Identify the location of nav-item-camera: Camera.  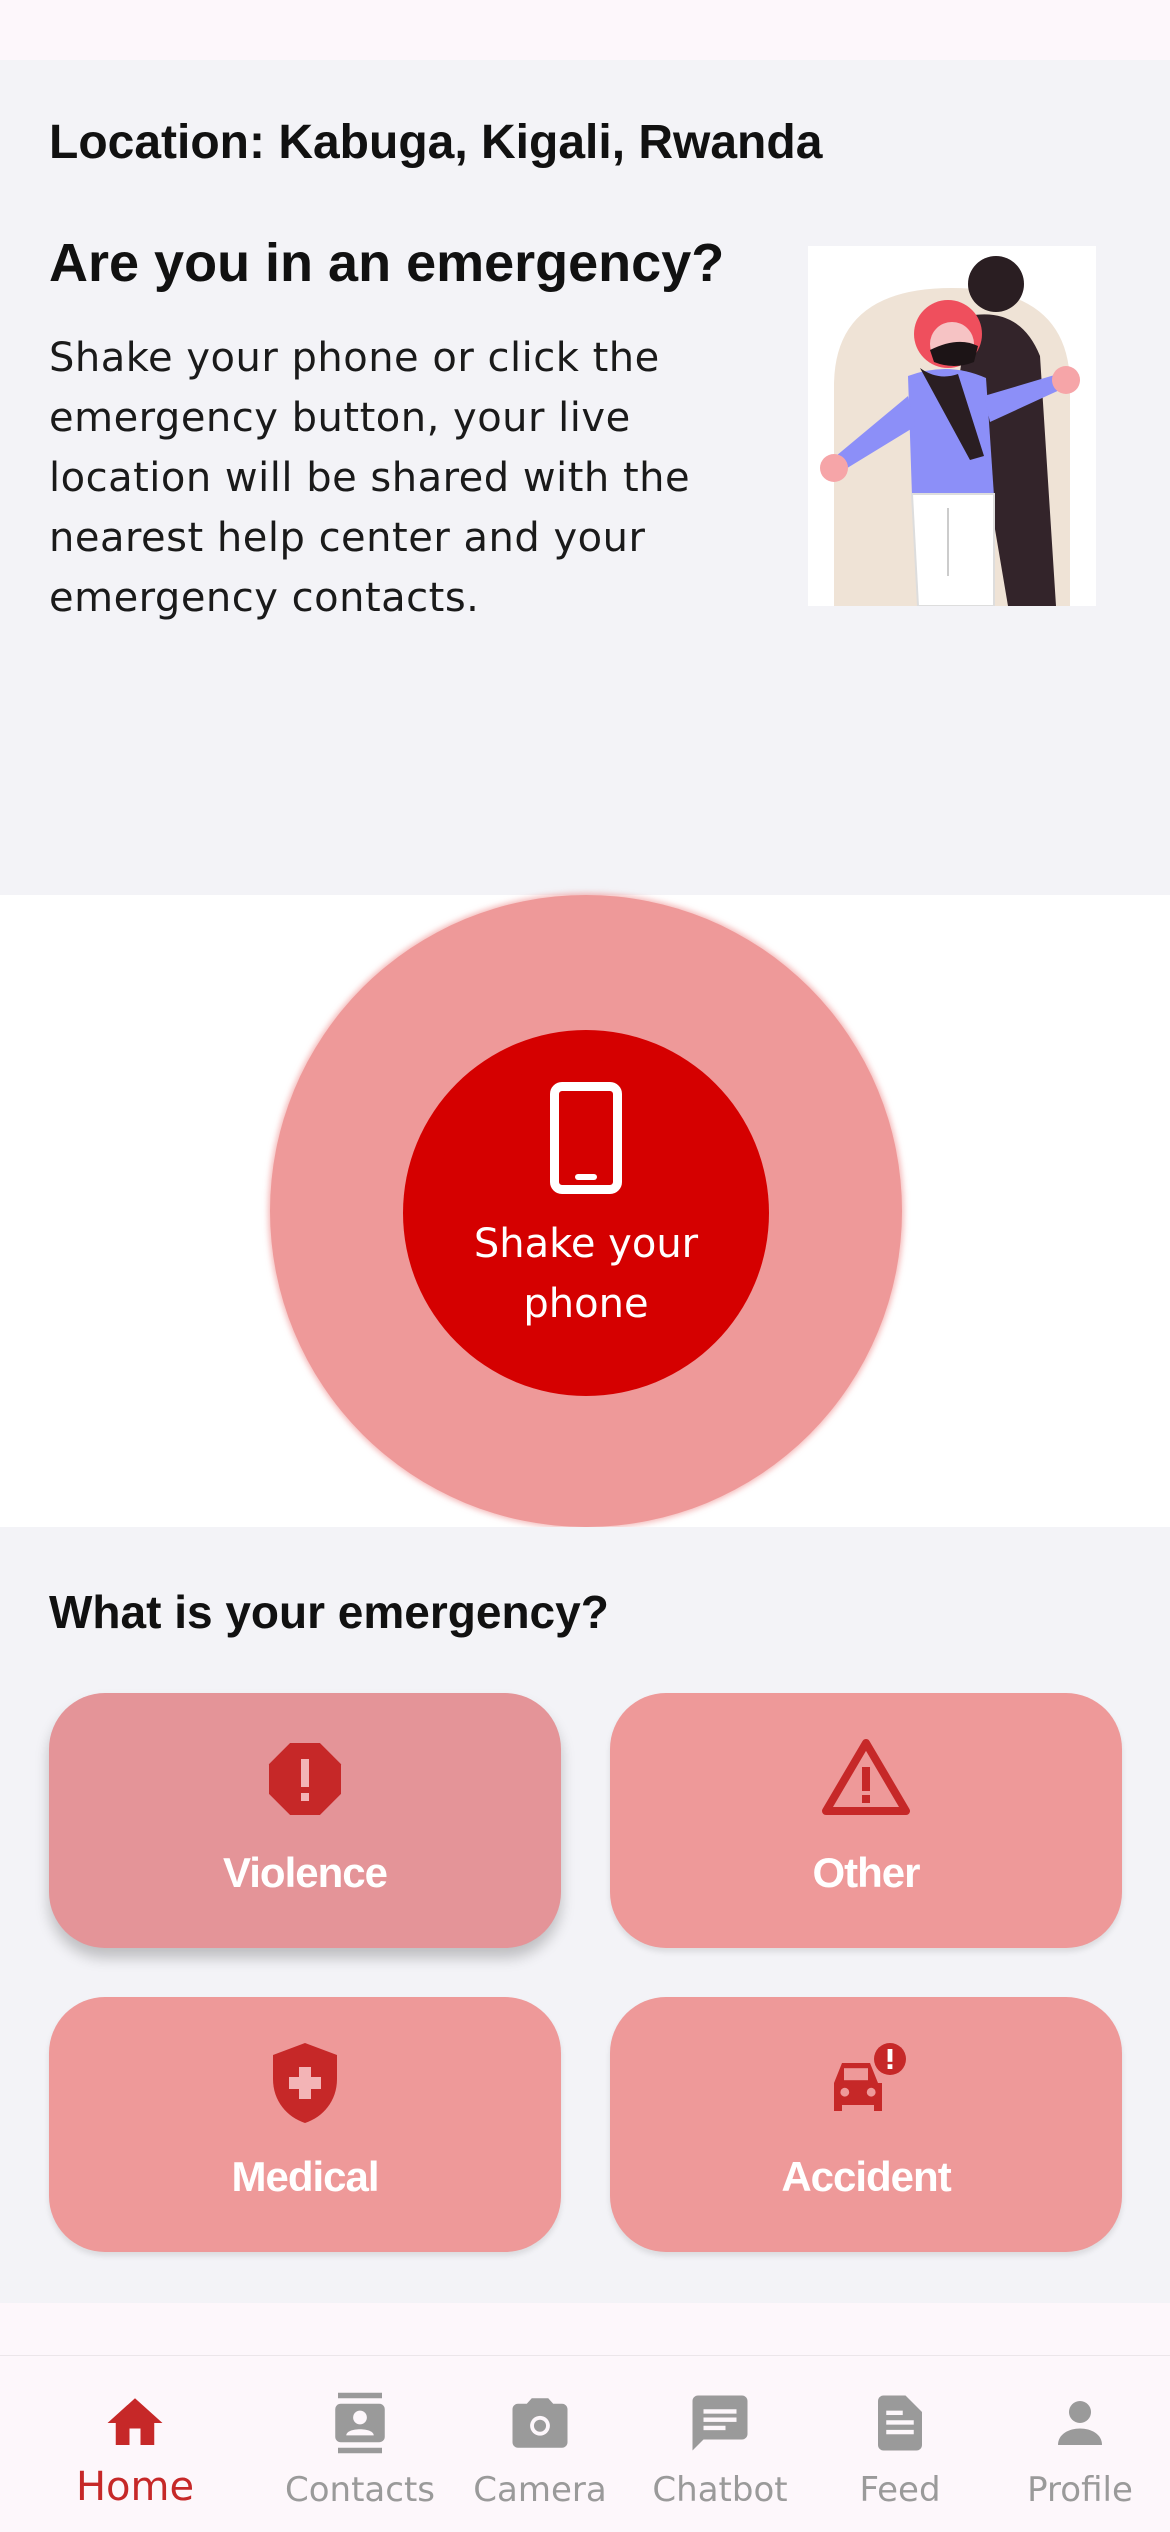
(540, 2444).